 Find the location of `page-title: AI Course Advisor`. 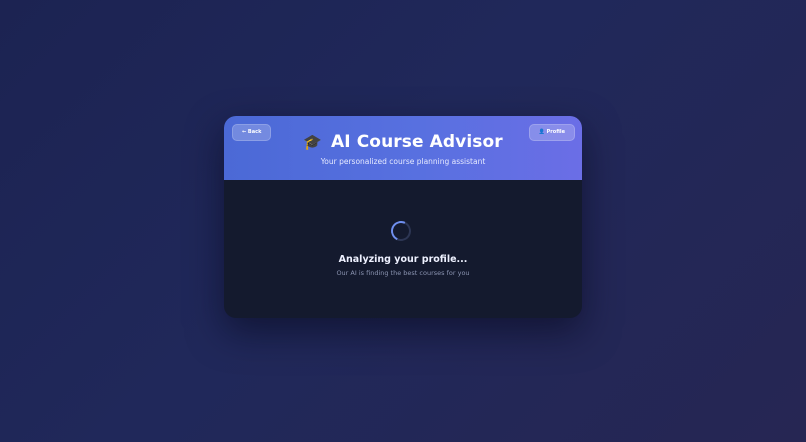

page-title: AI Course Advisor is located at coordinates (417, 141).